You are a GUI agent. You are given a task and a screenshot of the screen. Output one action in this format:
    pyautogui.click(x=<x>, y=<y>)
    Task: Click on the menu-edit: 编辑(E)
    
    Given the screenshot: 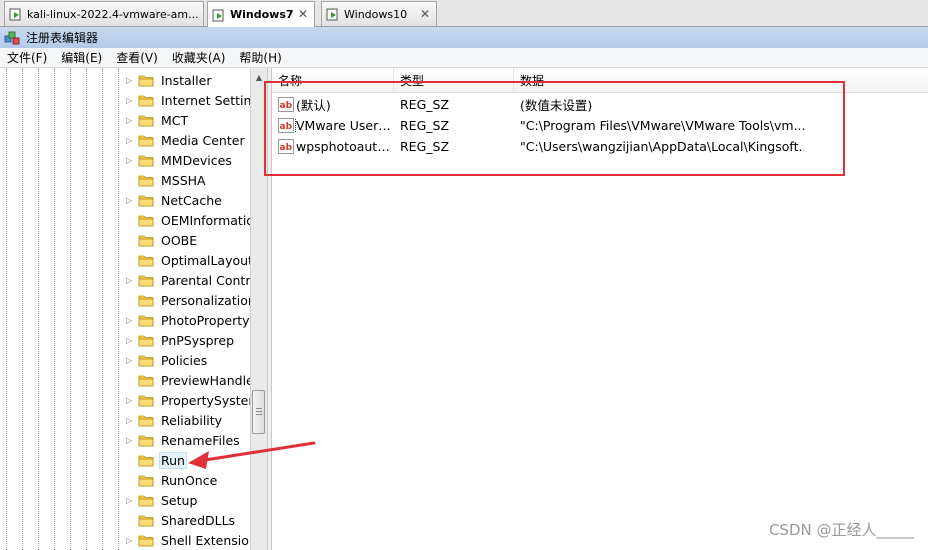 What is the action you would take?
    pyautogui.click(x=81, y=57)
    